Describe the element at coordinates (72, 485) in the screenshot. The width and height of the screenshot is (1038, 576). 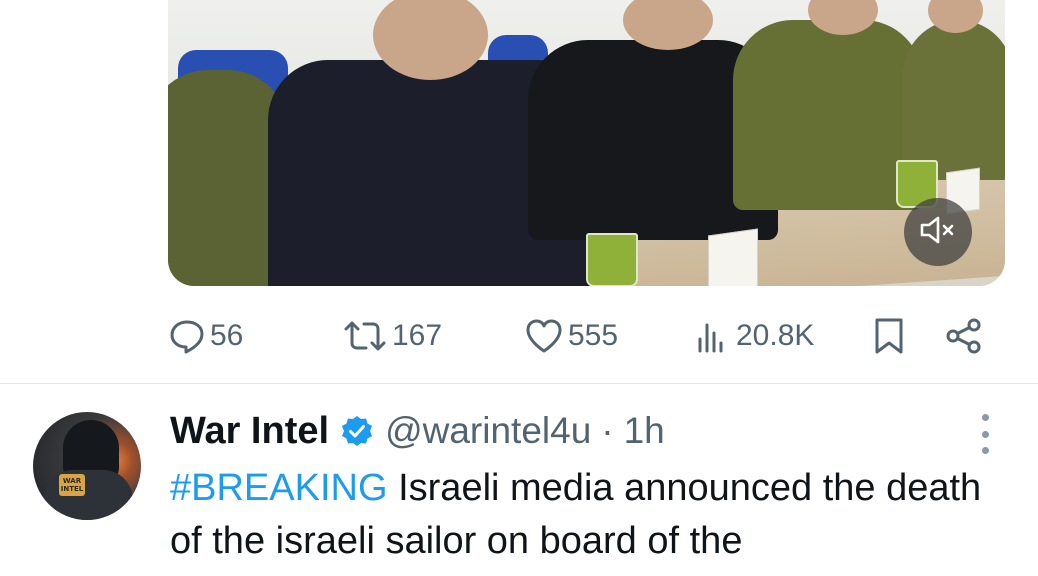
I see `avatar-patch: WAR INTEL` at that location.